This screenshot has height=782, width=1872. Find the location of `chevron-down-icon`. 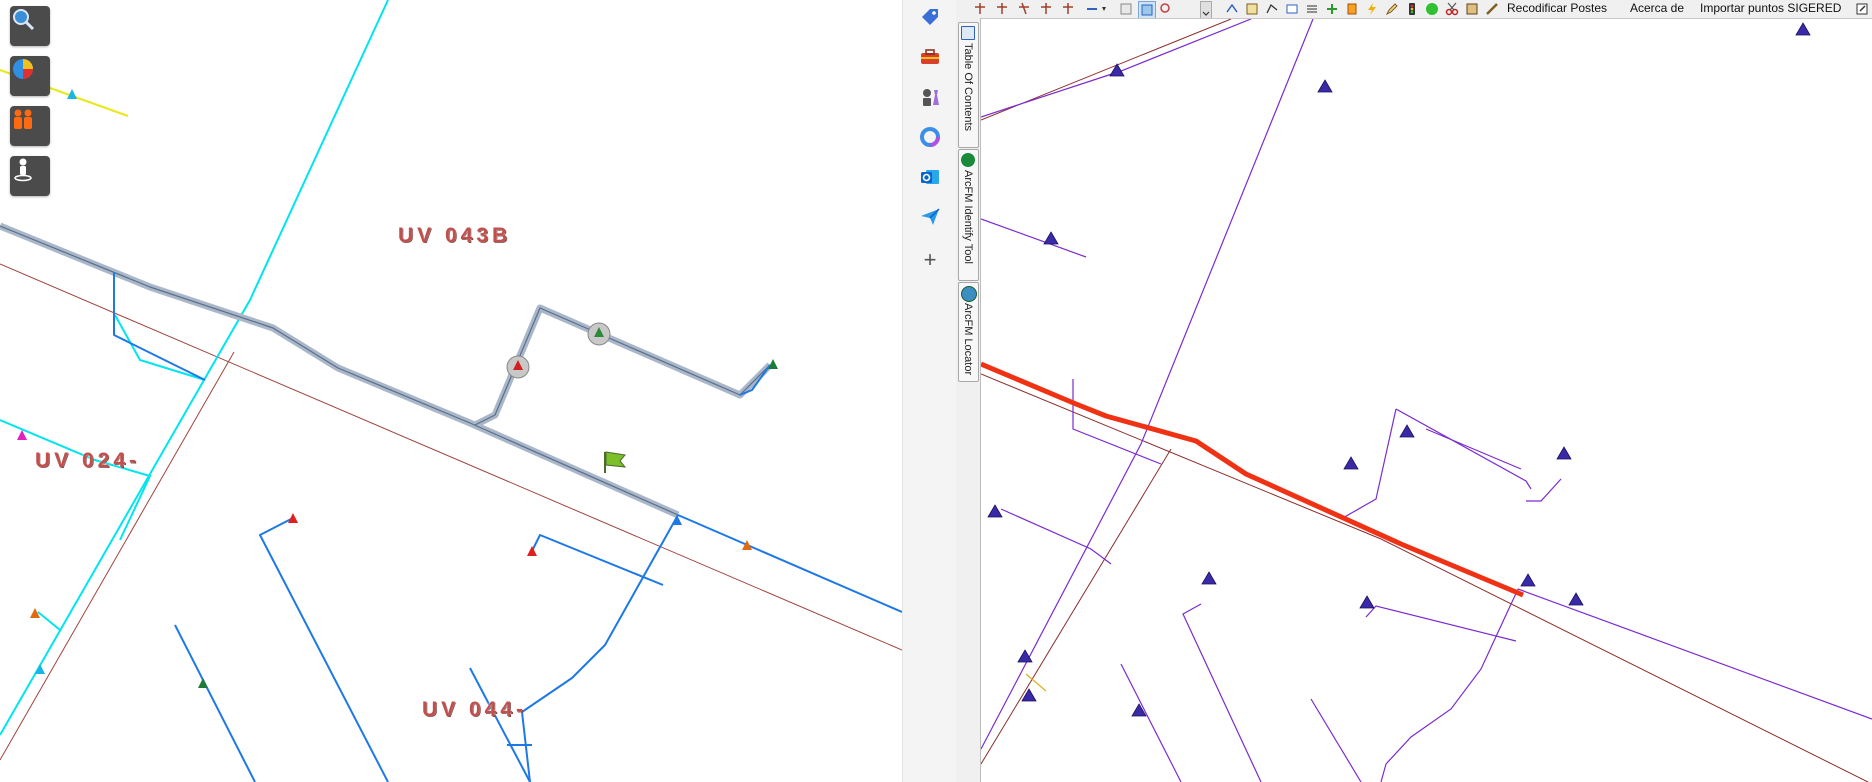

chevron-down-icon is located at coordinates (1206, 13).